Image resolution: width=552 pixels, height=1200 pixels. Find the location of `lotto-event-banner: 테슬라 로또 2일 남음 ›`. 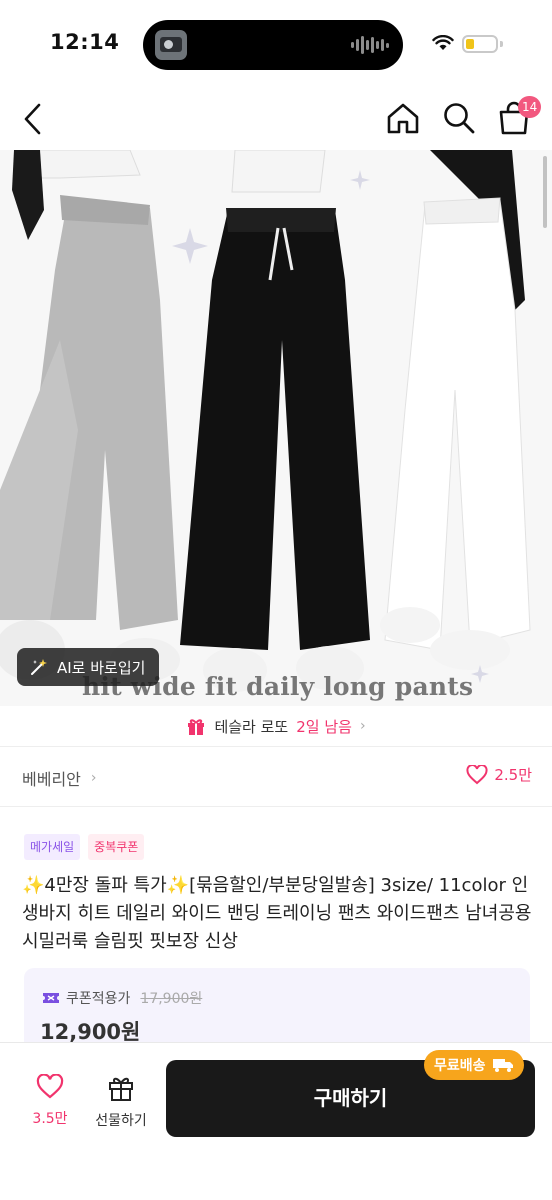

lotto-event-banner: 테슬라 로또 2일 남음 › is located at coordinates (276, 726).